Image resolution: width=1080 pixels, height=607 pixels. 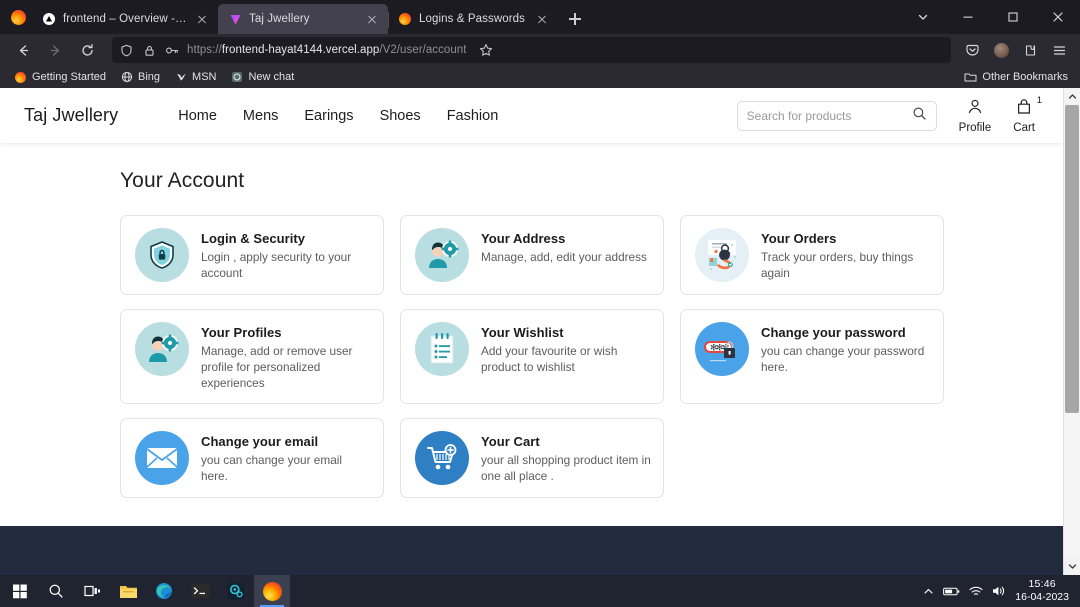 I want to click on user-icon, so click(x=975, y=109).